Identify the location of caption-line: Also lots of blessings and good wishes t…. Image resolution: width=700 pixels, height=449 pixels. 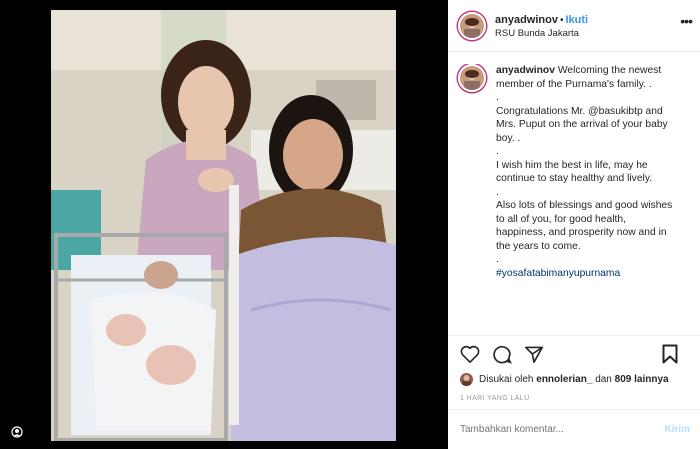
(584, 226).